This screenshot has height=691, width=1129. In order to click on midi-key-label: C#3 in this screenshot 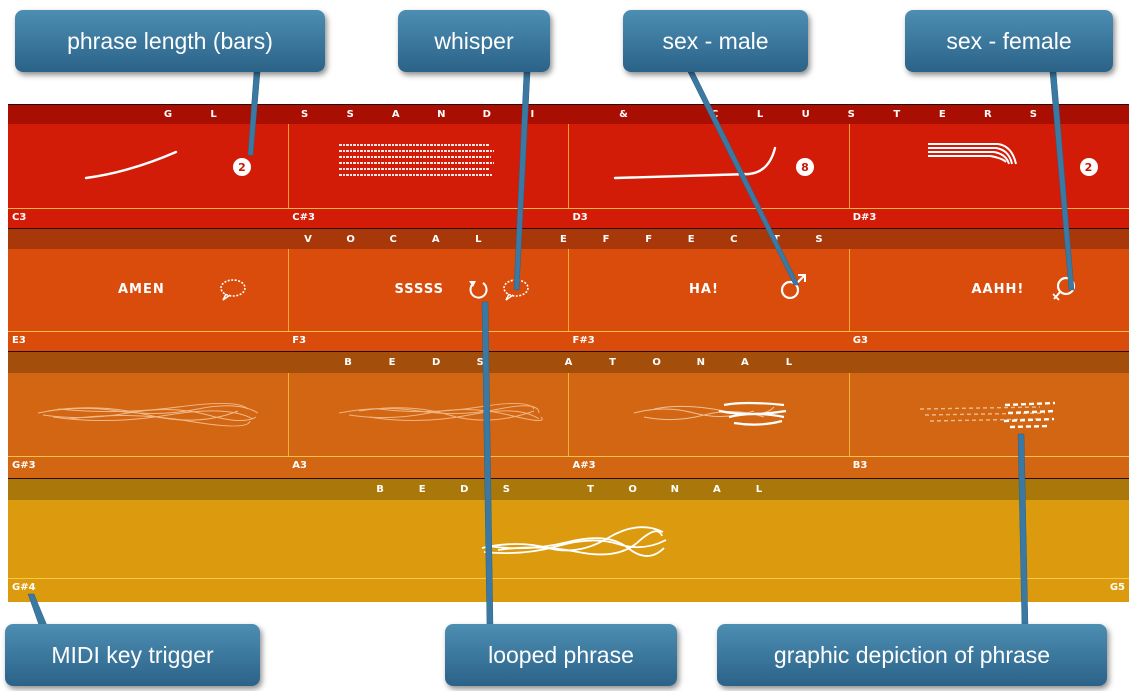, I will do `click(303, 217)`.